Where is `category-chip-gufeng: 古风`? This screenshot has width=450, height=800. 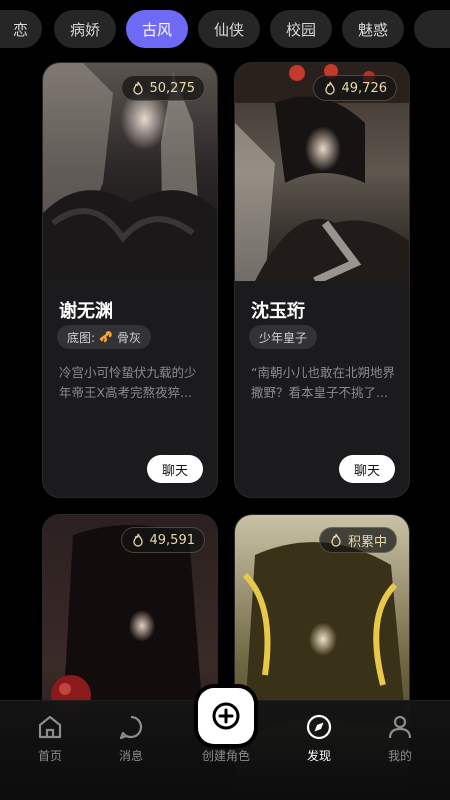
category-chip-gufeng: 古风 is located at coordinates (157, 29).